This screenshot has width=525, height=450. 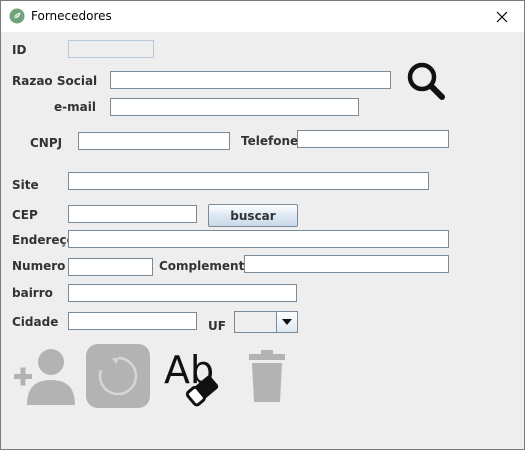 I want to click on cidade-field, so click(x=132, y=321).